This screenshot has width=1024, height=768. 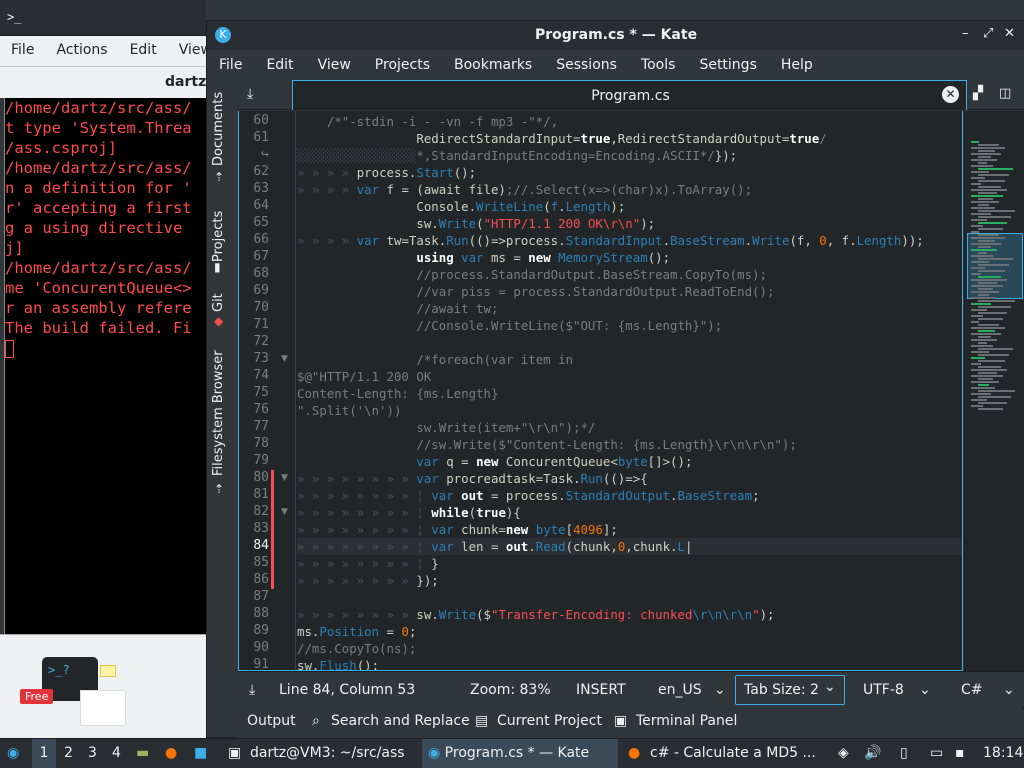 What do you see at coordinates (629, 376) in the screenshot?
I see `code-line: $@"HTTP/1.1 200 OK` at bounding box center [629, 376].